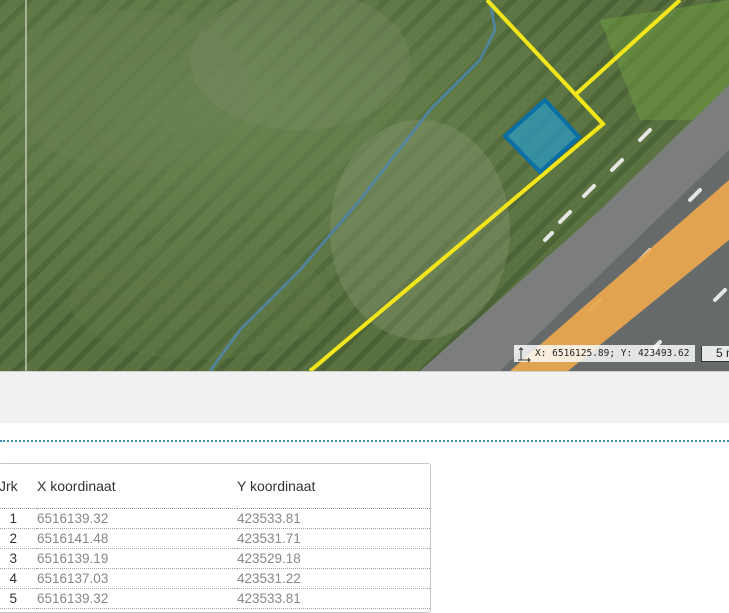 Image resolution: width=729 pixels, height=613 pixels. I want to click on coordinate-readout: X: 6516125.89; Y: 423493.62, so click(605, 353).